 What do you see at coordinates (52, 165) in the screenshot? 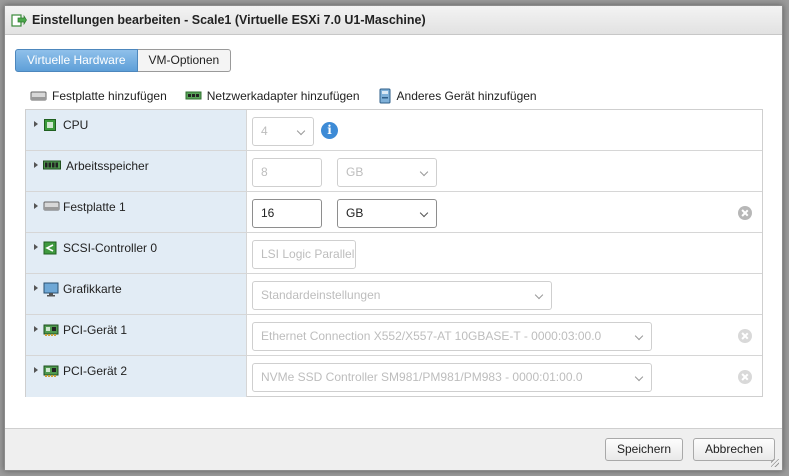
I see `ram-module-icon` at bounding box center [52, 165].